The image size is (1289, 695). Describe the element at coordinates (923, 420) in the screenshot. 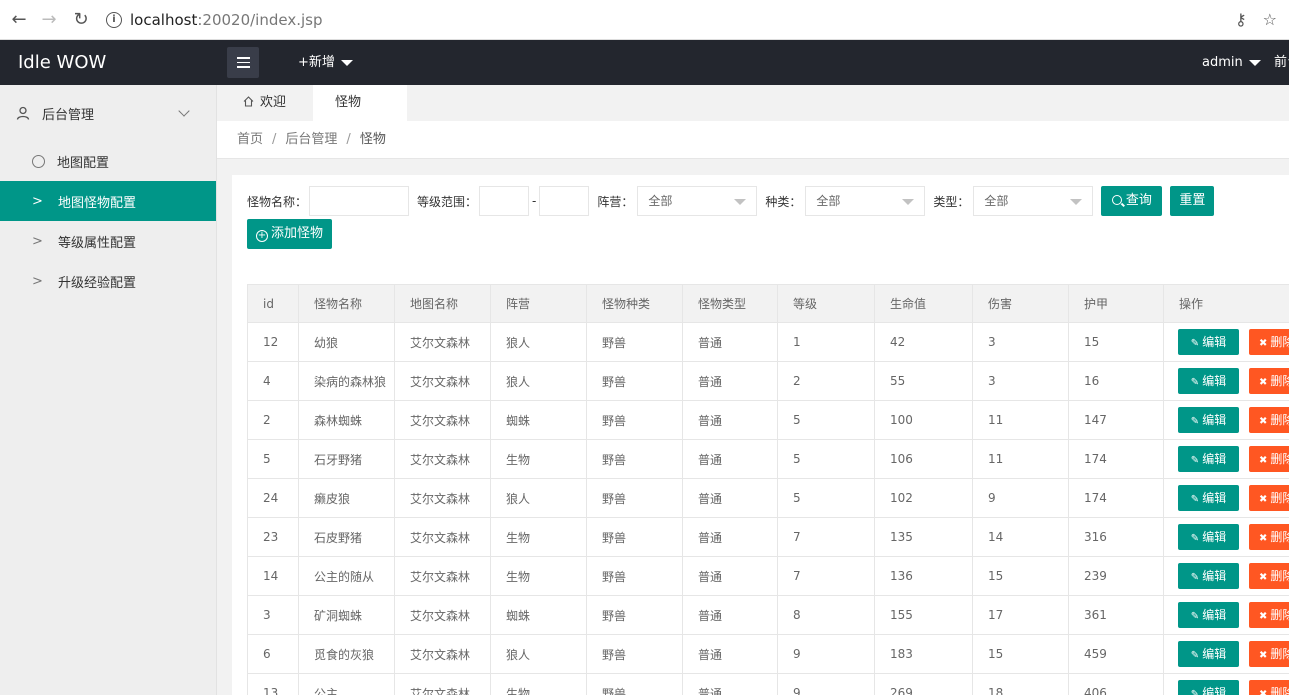

I see `table-cell: 100` at that location.